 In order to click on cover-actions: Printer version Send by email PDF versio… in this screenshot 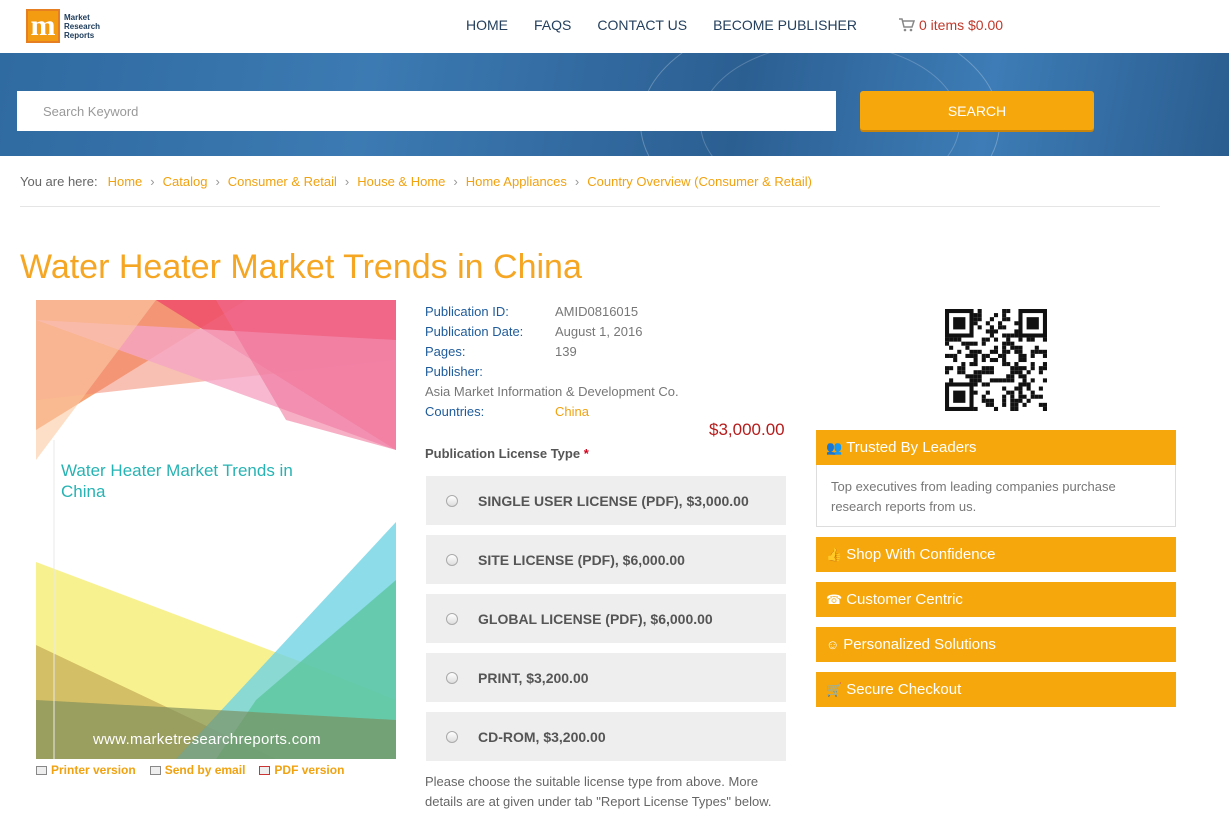, I will do `click(197, 770)`.